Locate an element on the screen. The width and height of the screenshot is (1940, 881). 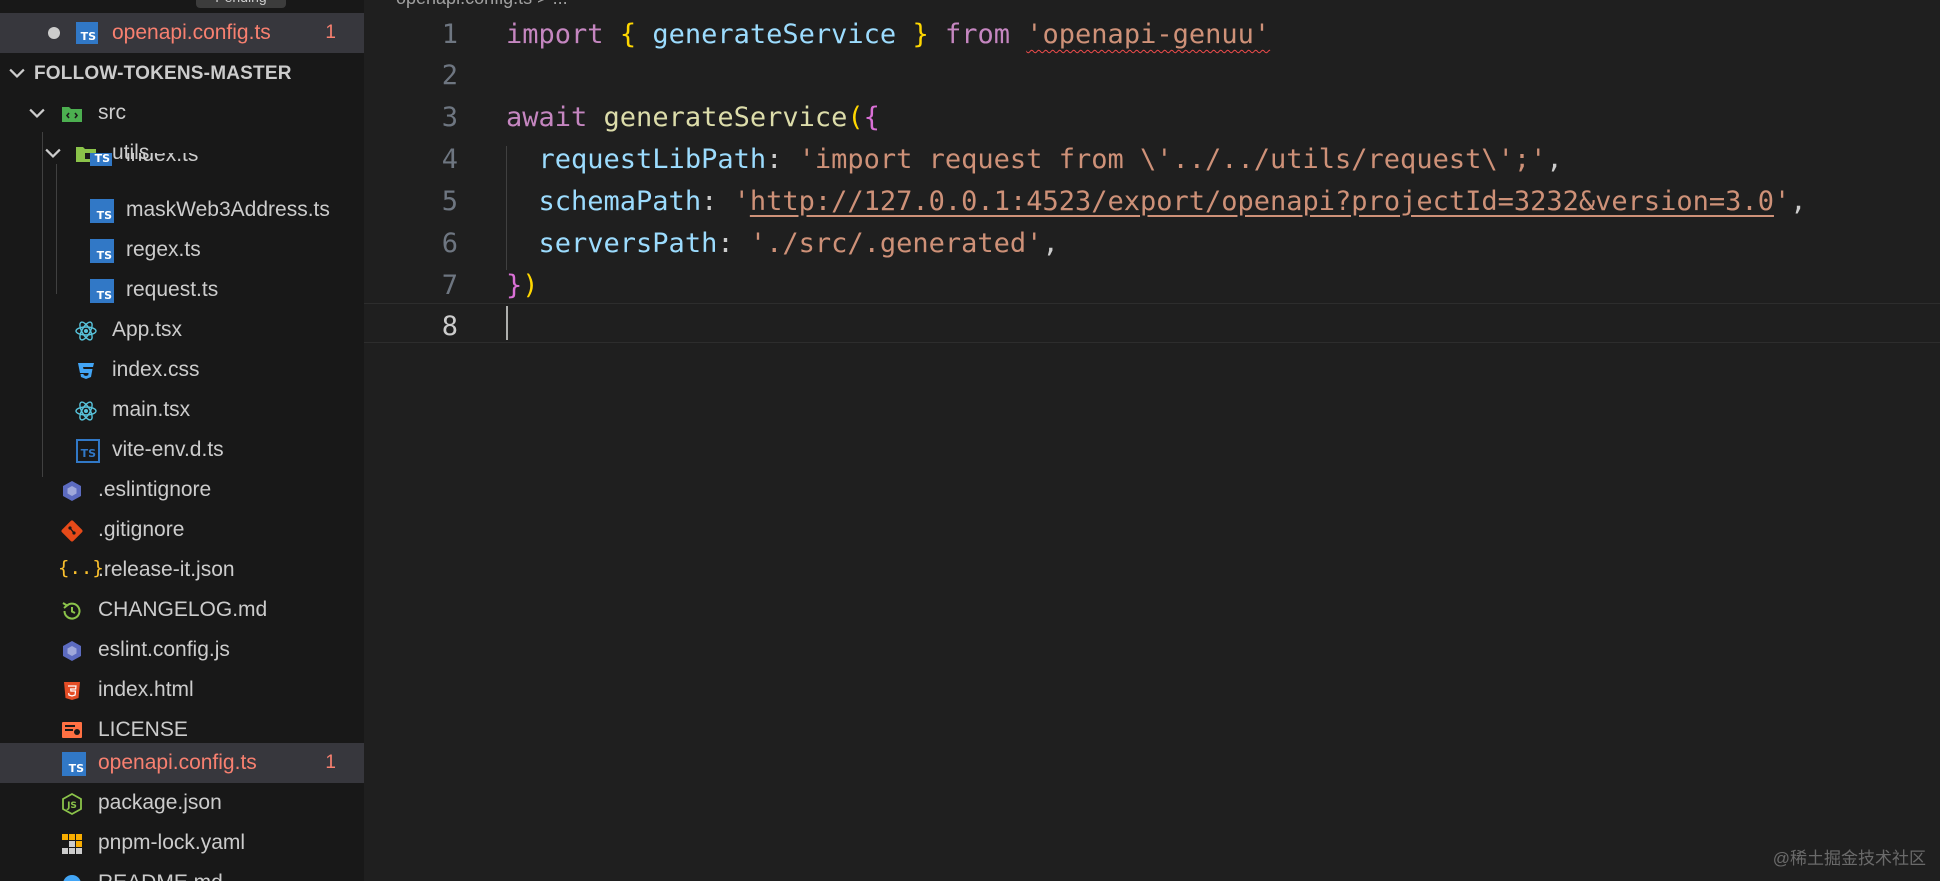
tree-item-label: LICENSE is located at coordinates (143, 729).